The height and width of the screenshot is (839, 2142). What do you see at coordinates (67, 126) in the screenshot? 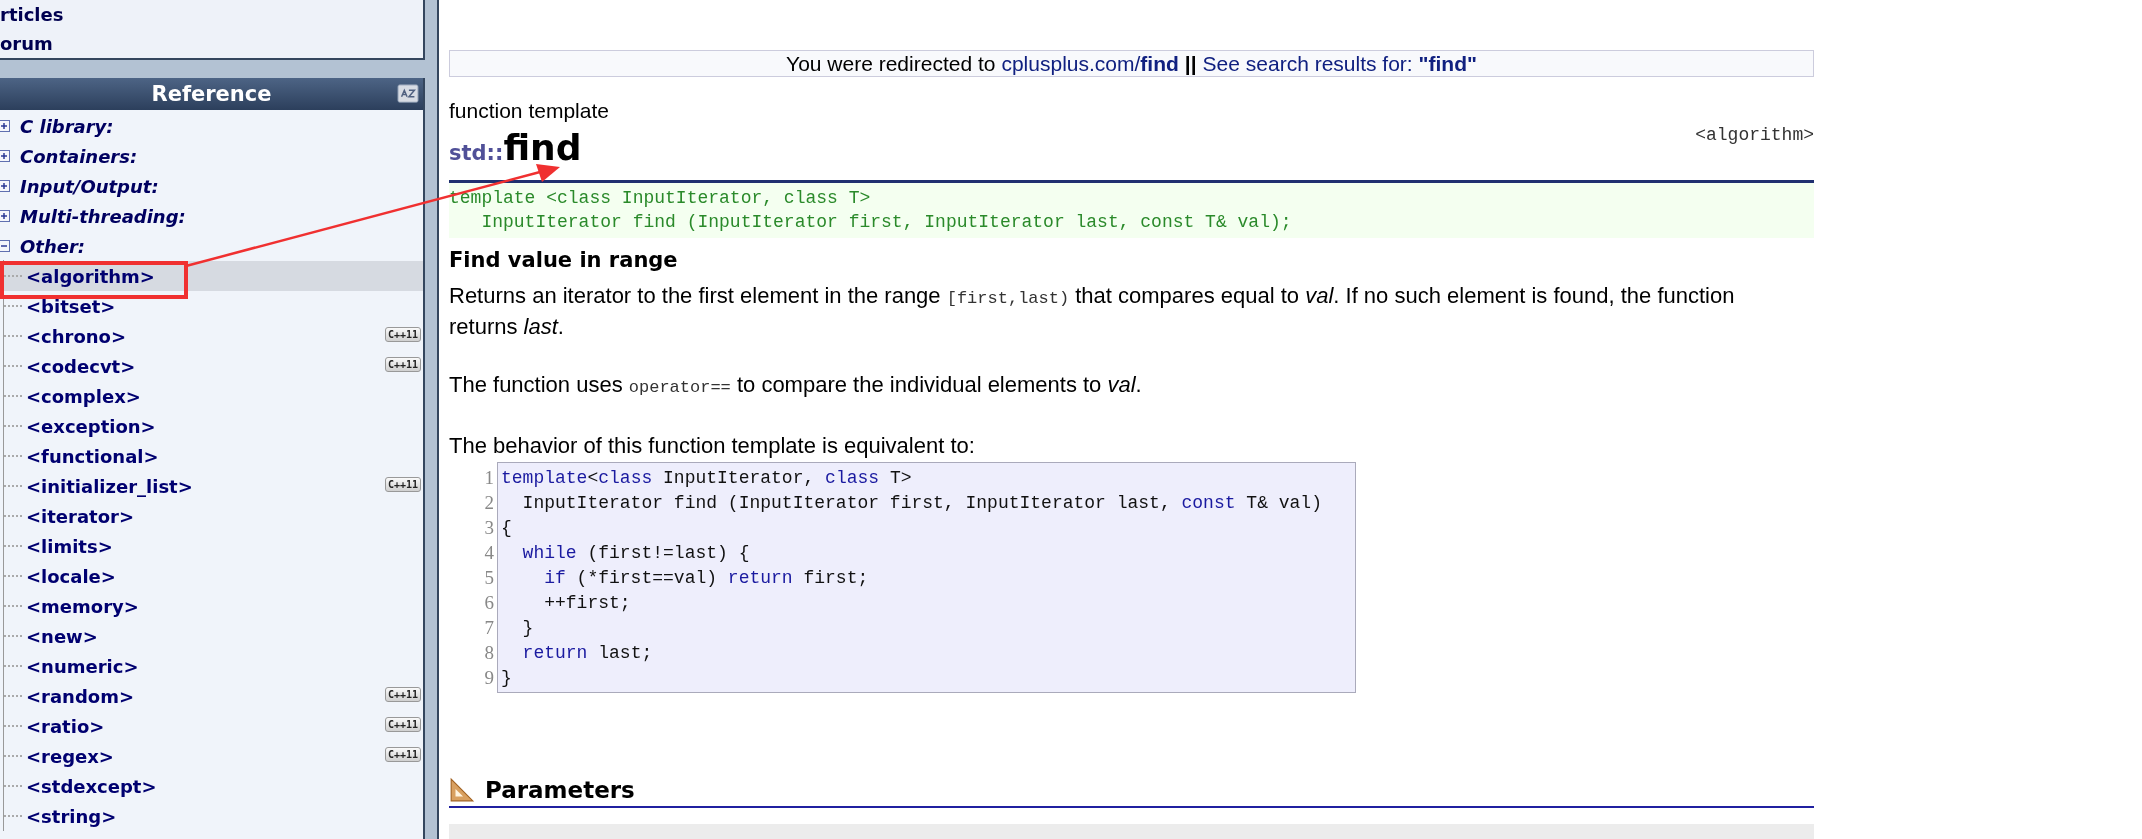
I see `category-item: C library:` at bounding box center [67, 126].